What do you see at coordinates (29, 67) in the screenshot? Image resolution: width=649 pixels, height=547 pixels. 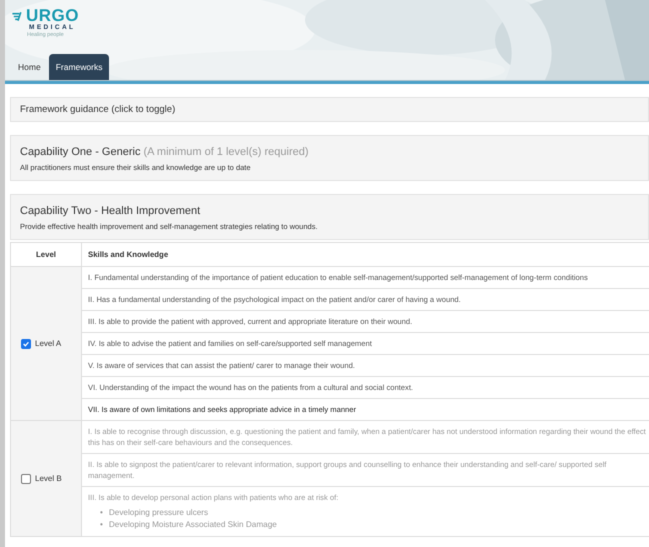 I see `nav-tab: Home` at bounding box center [29, 67].